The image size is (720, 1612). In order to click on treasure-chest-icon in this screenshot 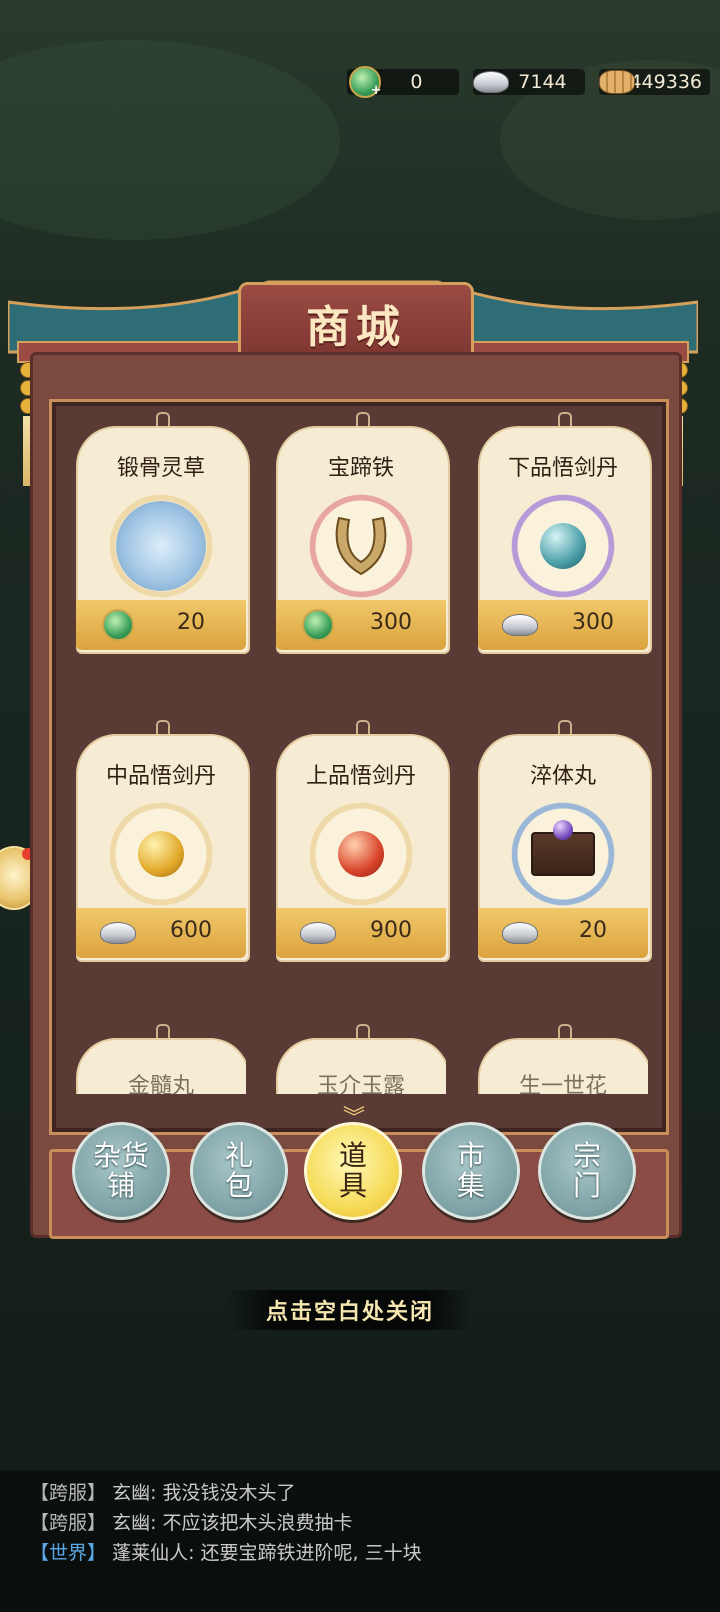, I will do `click(563, 854)`.